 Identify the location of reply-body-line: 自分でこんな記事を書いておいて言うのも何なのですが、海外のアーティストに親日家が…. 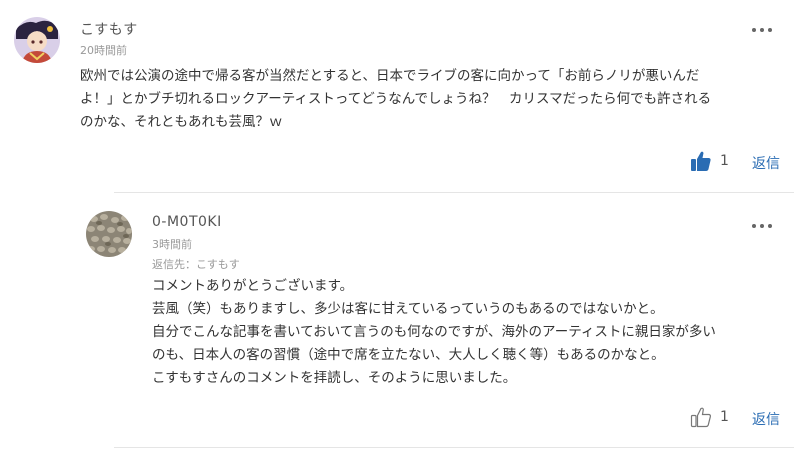
(434, 332).